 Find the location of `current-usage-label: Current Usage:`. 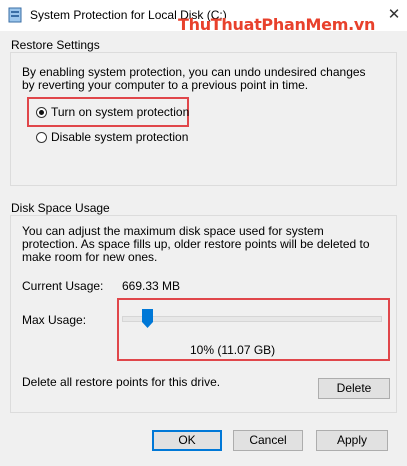

current-usage-label: Current Usage: is located at coordinates (63, 286).